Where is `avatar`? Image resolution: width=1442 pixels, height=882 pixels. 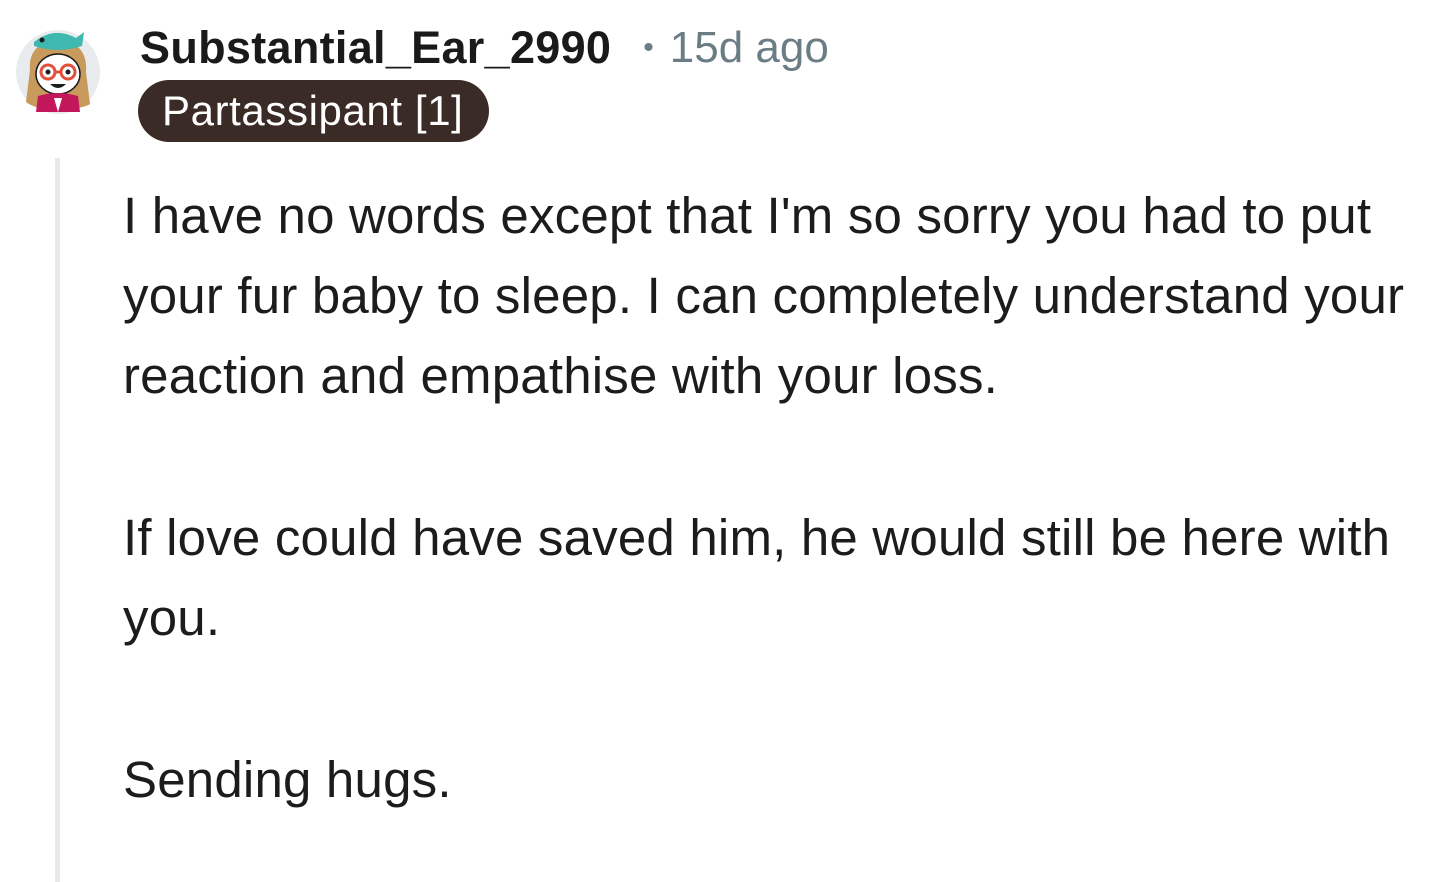 avatar is located at coordinates (58, 69).